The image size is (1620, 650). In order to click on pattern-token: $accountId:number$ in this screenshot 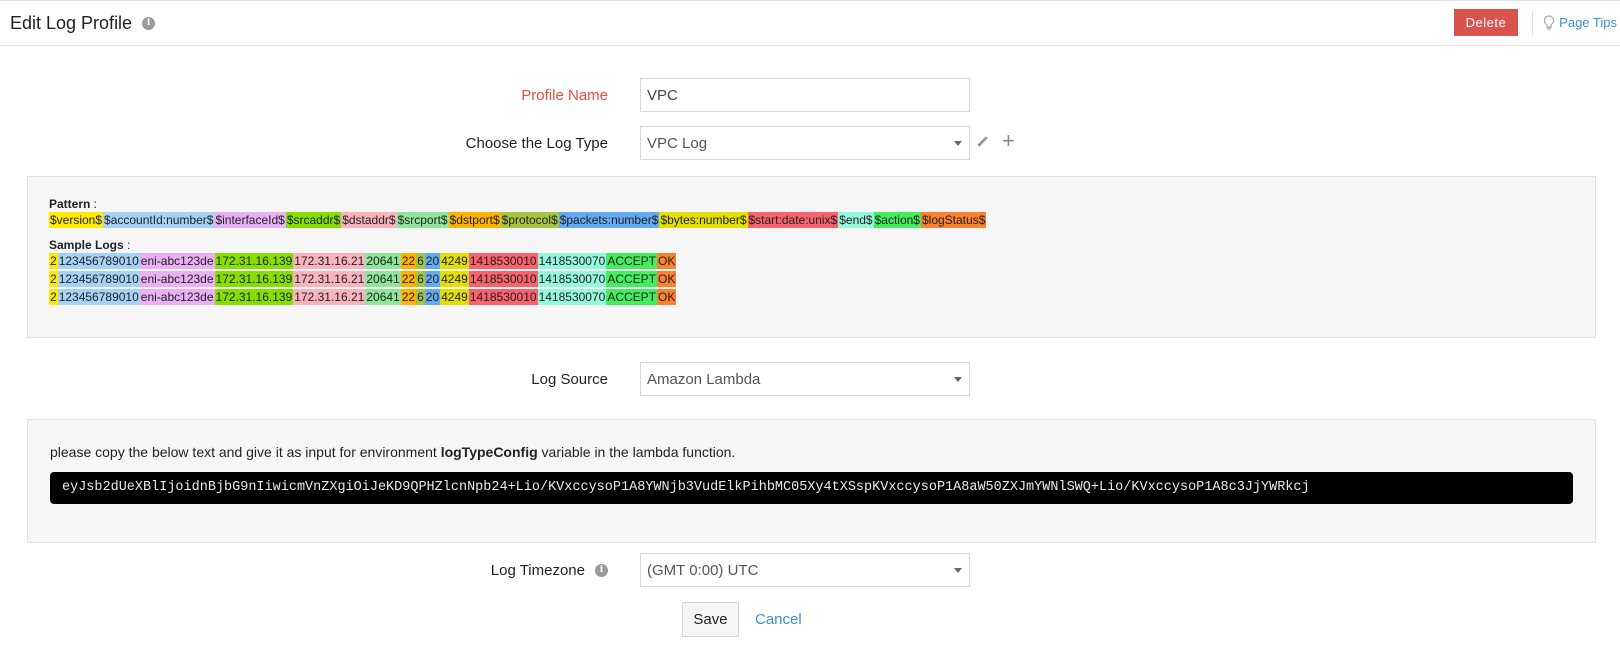, I will do `click(159, 220)`.